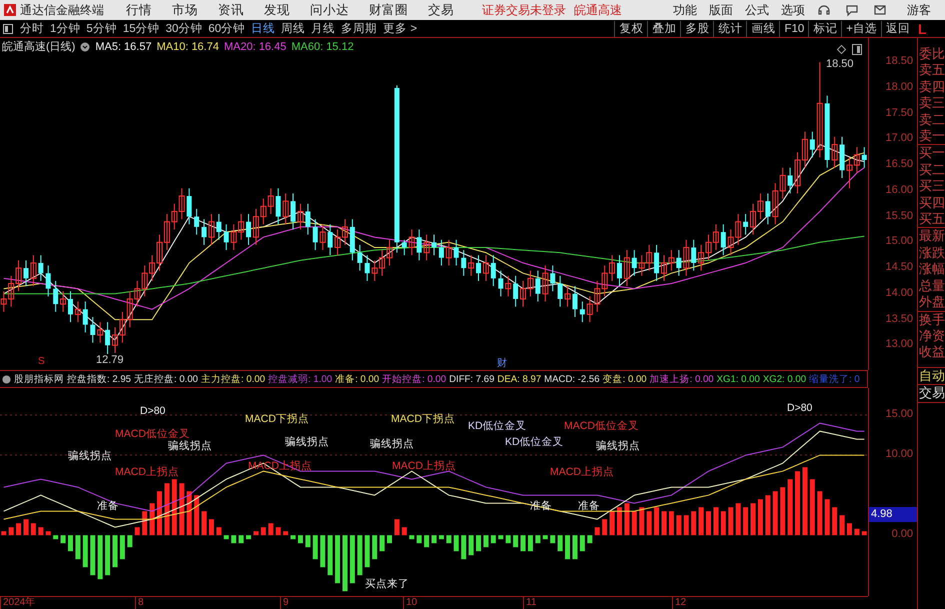  Describe the element at coordinates (899, 112) in the screenshot. I see `axis-tick-label: 17.50` at that location.